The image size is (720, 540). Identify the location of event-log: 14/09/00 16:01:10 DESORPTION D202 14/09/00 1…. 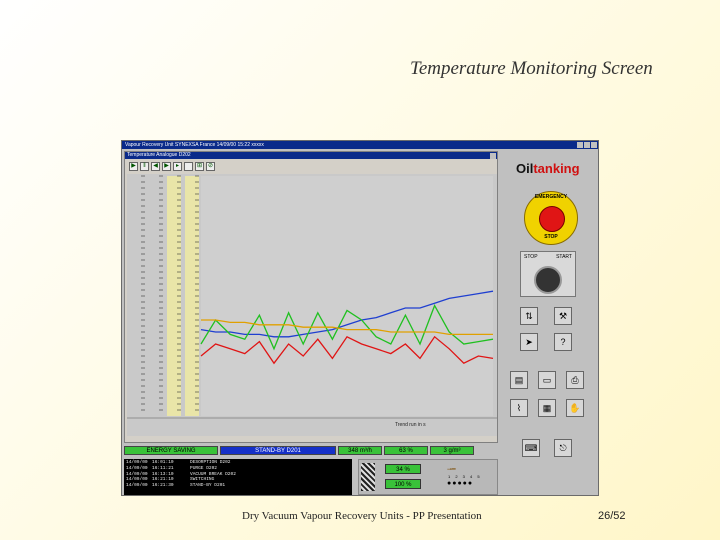
(238, 477).